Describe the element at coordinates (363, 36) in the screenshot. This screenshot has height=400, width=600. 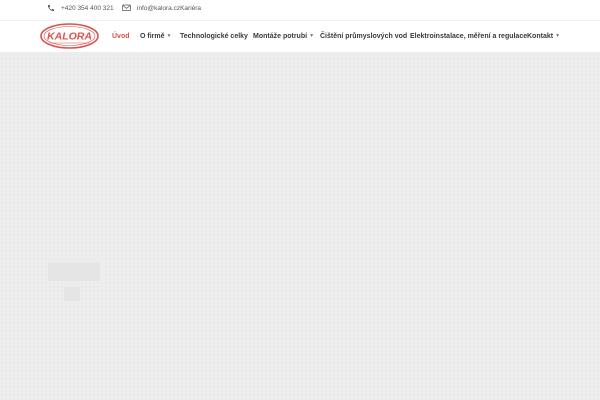
I see `menu-item-cisteni-prumyslovych-vod: Čištění průmyslových vod` at that location.